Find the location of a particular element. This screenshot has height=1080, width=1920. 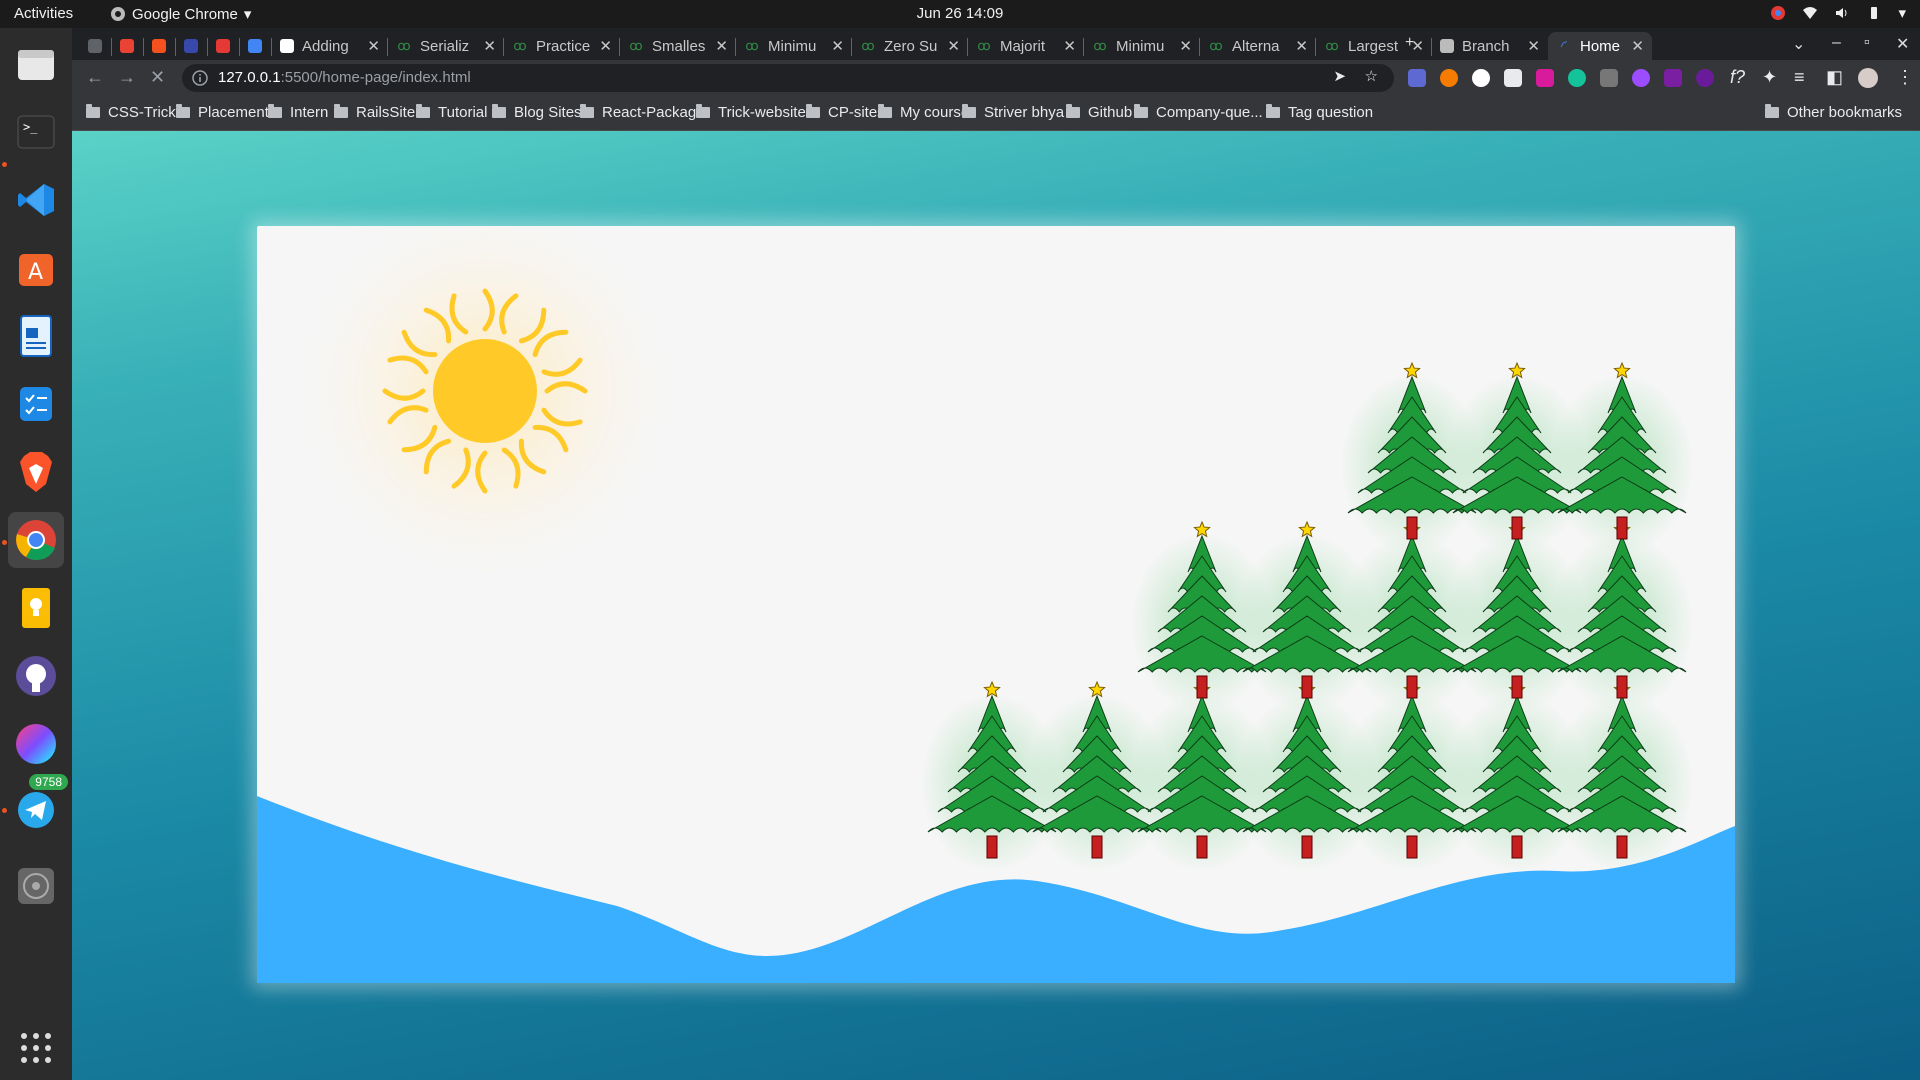

extension-b-icon is located at coordinates (1513, 78).